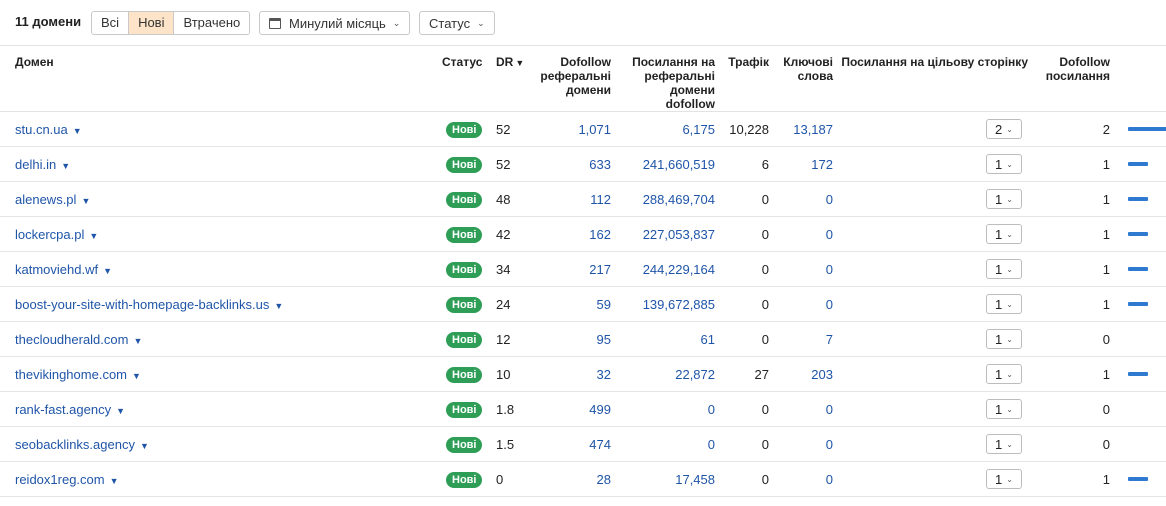 The height and width of the screenshot is (506, 1166). Describe the element at coordinates (71, 374) in the screenshot. I see `domain-link: thevikinghome.com` at that location.